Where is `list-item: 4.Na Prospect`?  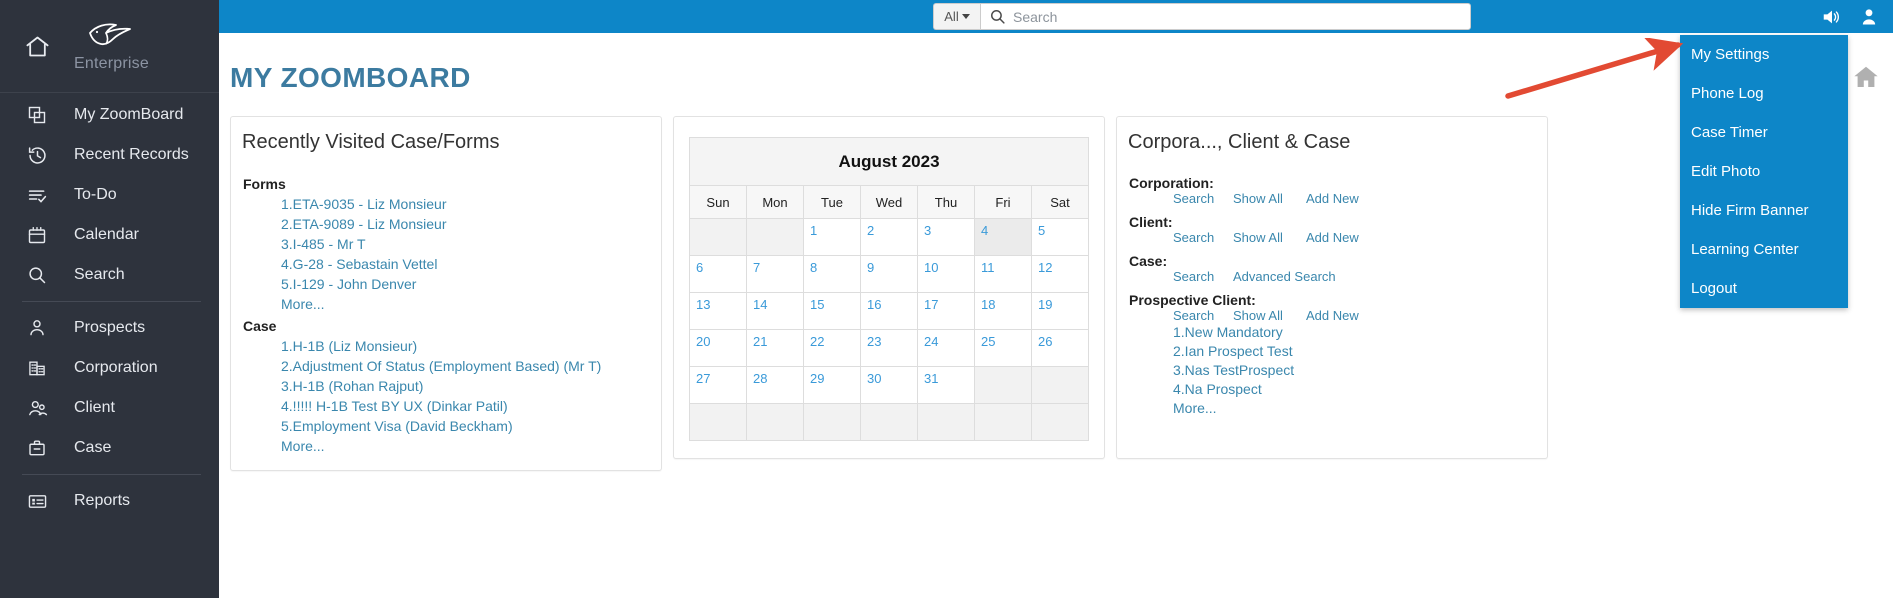 list-item: 4.Na Prospect is located at coordinates (1360, 389).